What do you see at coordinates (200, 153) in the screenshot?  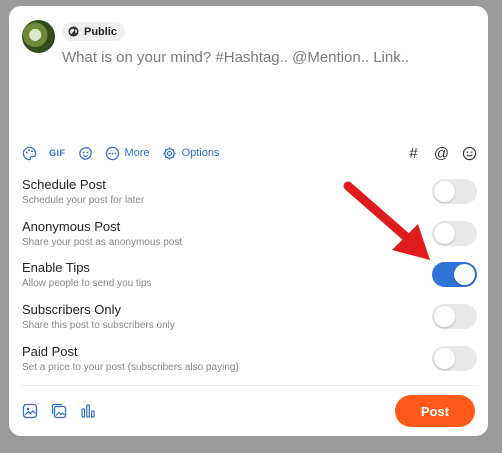 I see `options-label: Options` at bounding box center [200, 153].